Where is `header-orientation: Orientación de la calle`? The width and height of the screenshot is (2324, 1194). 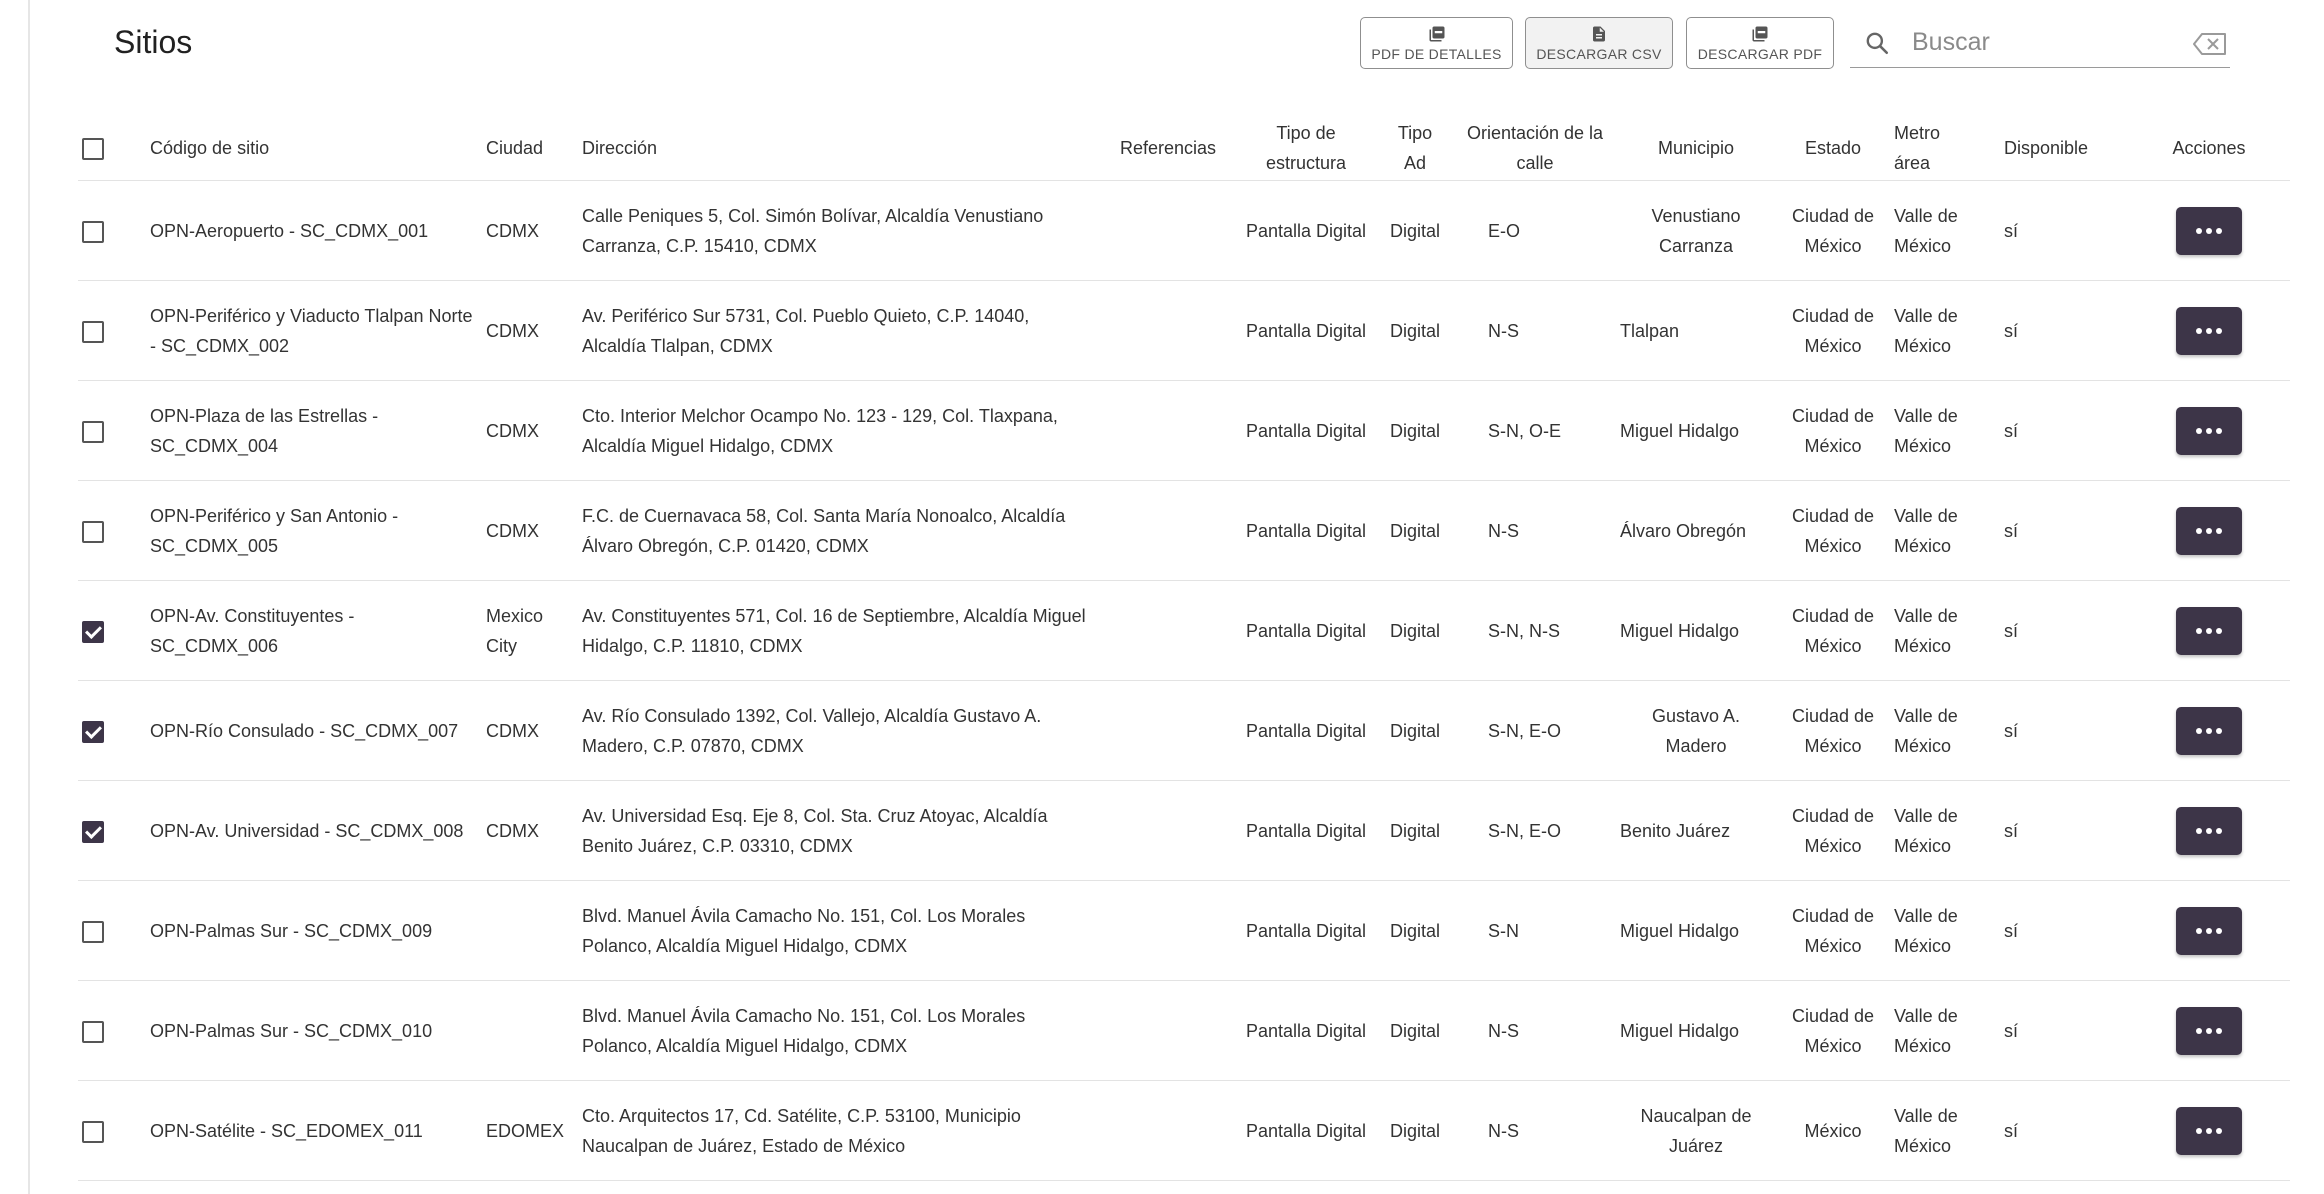 header-orientation: Orientación de la calle is located at coordinates (1535, 148).